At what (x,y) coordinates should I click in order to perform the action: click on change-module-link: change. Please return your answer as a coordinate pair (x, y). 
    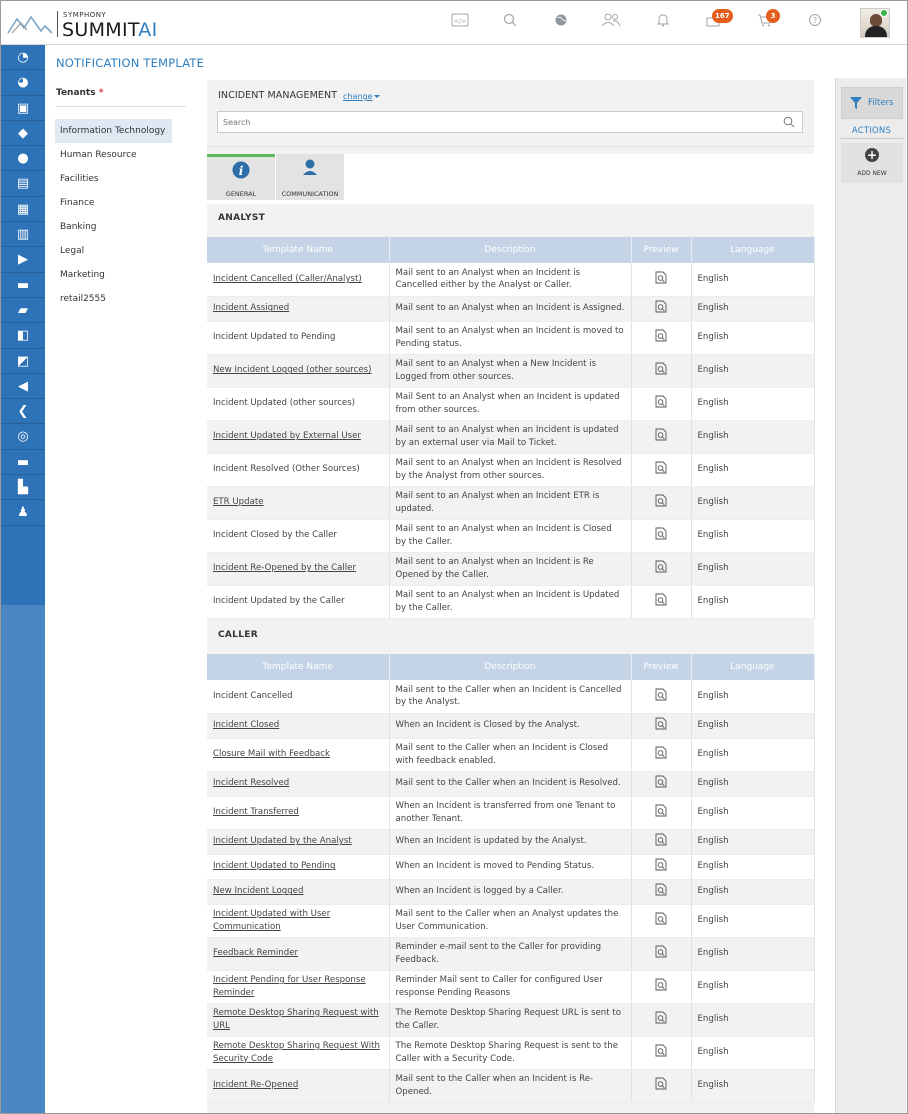
    Looking at the image, I should click on (362, 96).